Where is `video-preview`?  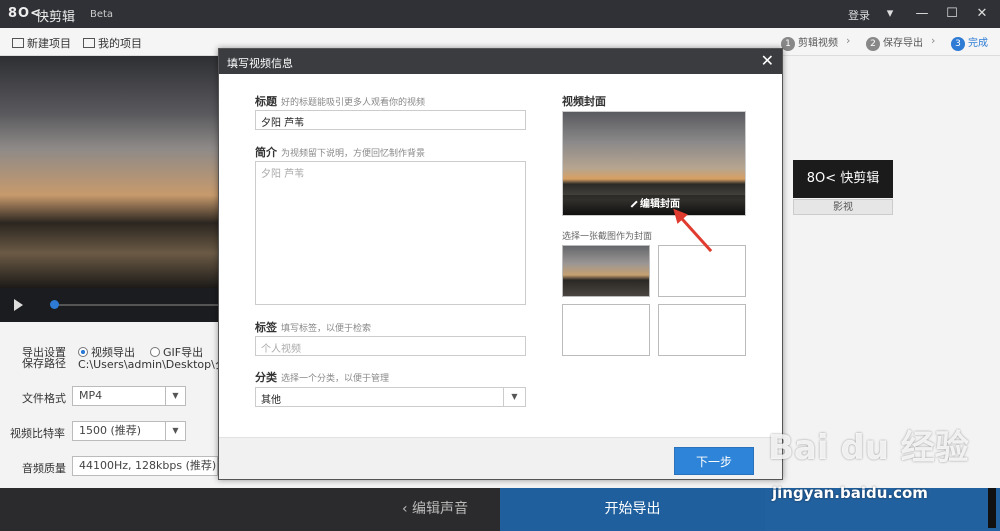
video-preview is located at coordinates (109, 172).